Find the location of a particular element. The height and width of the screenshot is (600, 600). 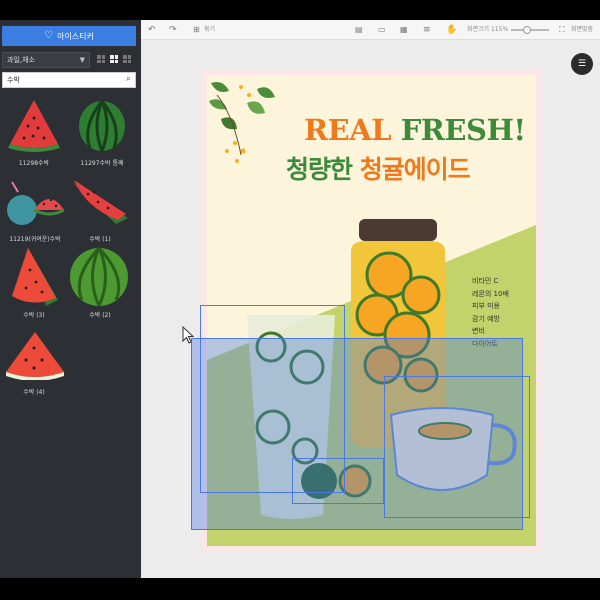

title-word-real: REAL is located at coordinates (348, 130).